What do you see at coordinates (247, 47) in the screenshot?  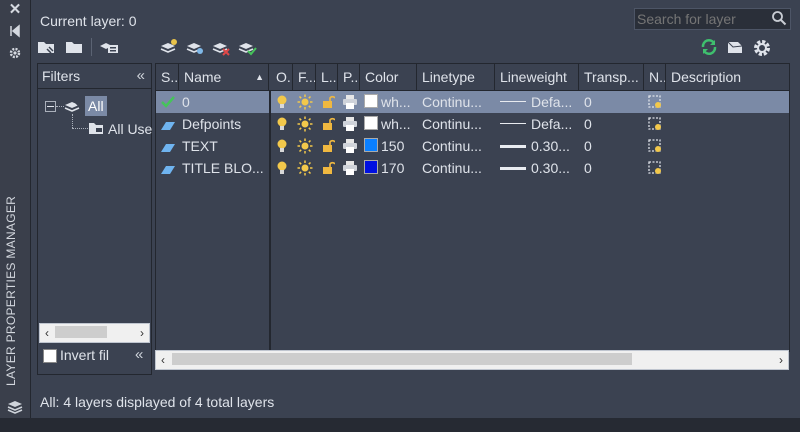 I see `set-current-icon` at bounding box center [247, 47].